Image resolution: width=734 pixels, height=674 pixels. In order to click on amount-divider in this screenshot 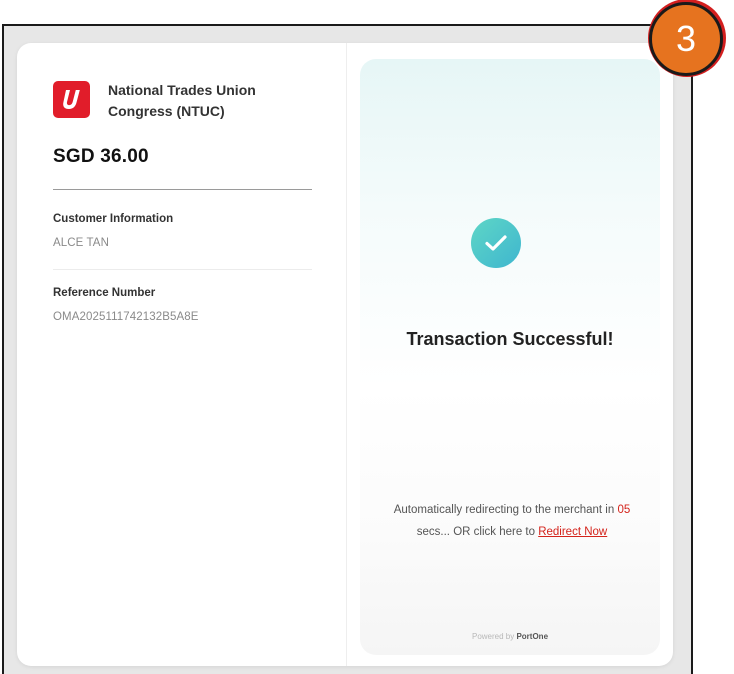, I will do `click(182, 189)`.